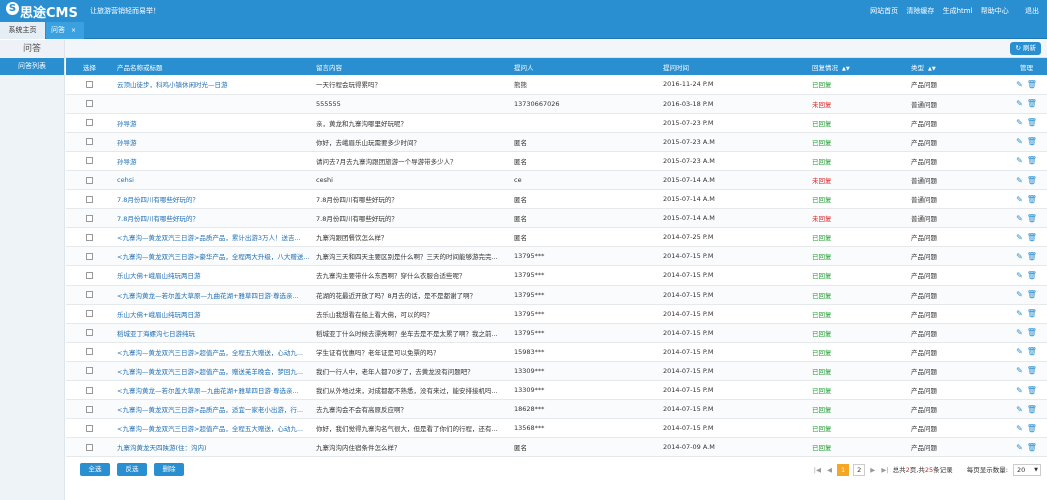  I want to click on product-link: 稻城亚丁海螺沟七日游纯玩, so click(212, 332).